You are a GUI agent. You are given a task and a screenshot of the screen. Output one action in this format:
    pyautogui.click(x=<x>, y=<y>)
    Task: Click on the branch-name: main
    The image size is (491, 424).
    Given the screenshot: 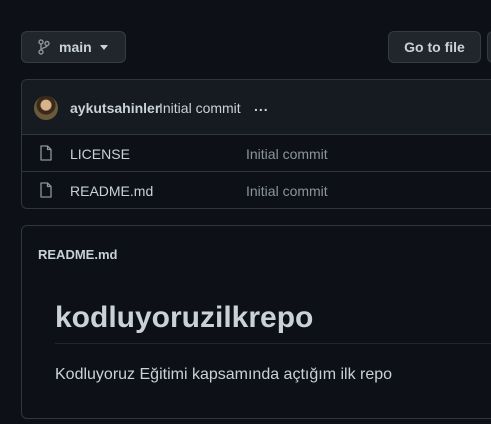 What is the action you would take?
    pyautogui.click(x=75, y=47)
    